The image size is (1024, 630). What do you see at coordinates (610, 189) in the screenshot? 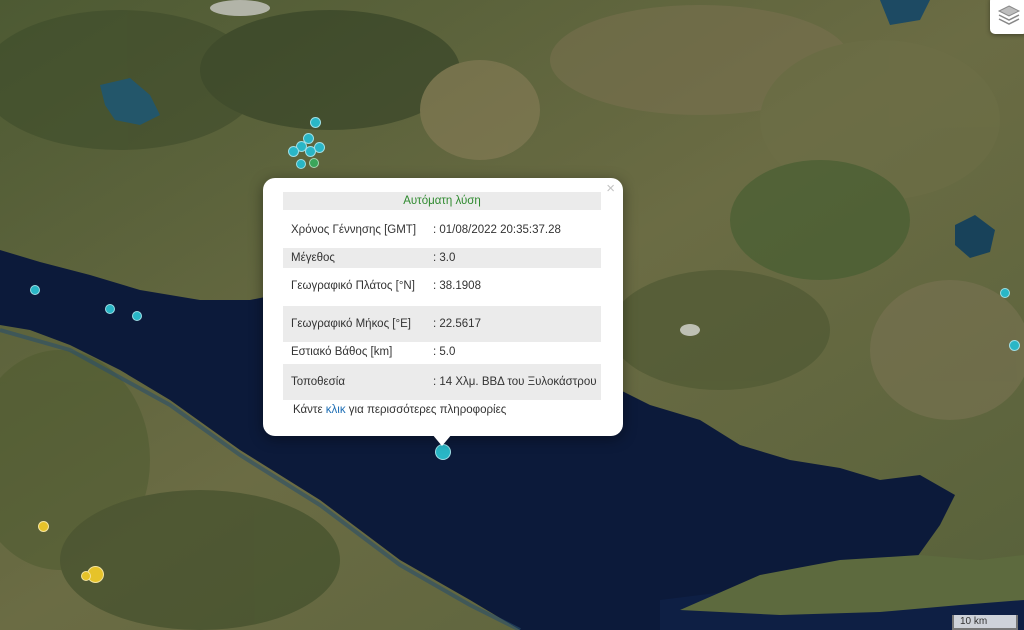
I see `close-icon: ×` at bounding box center [610, 189].